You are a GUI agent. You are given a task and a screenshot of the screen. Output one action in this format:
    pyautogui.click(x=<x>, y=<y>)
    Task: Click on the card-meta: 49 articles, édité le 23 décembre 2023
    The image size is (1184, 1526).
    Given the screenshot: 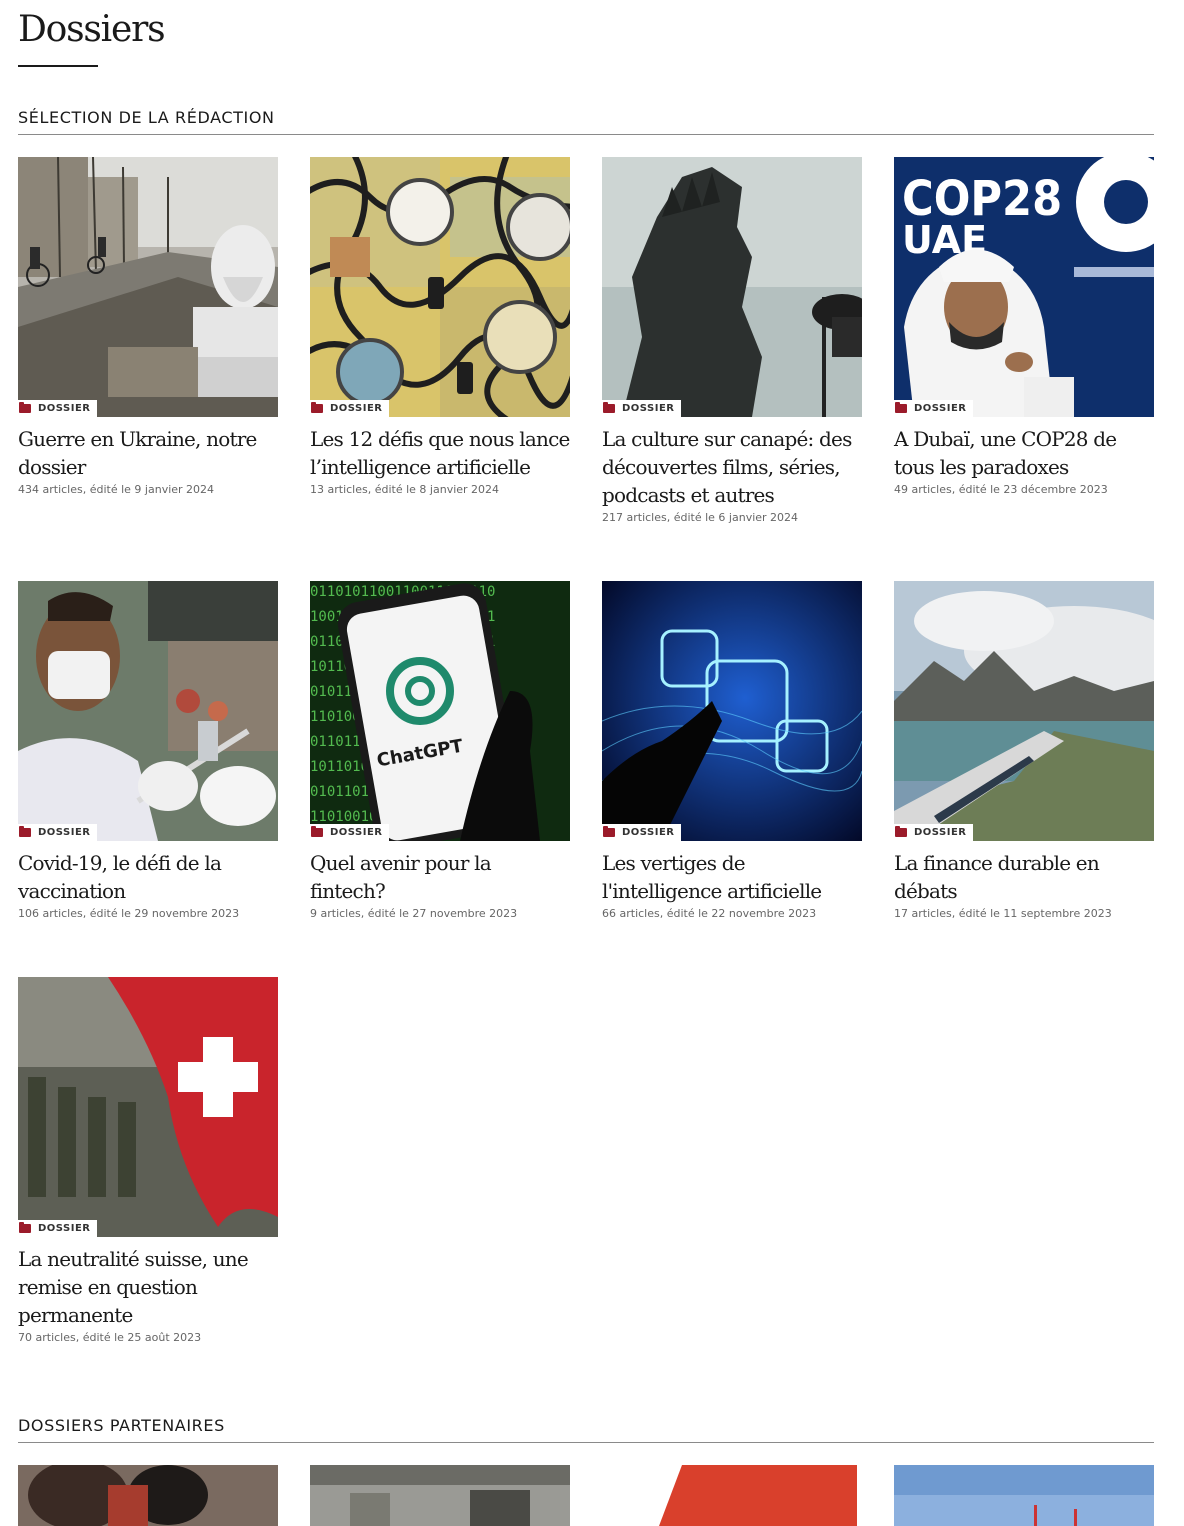 What is the action you would take?
    pyautogui.click(x=1001, y=489)
    